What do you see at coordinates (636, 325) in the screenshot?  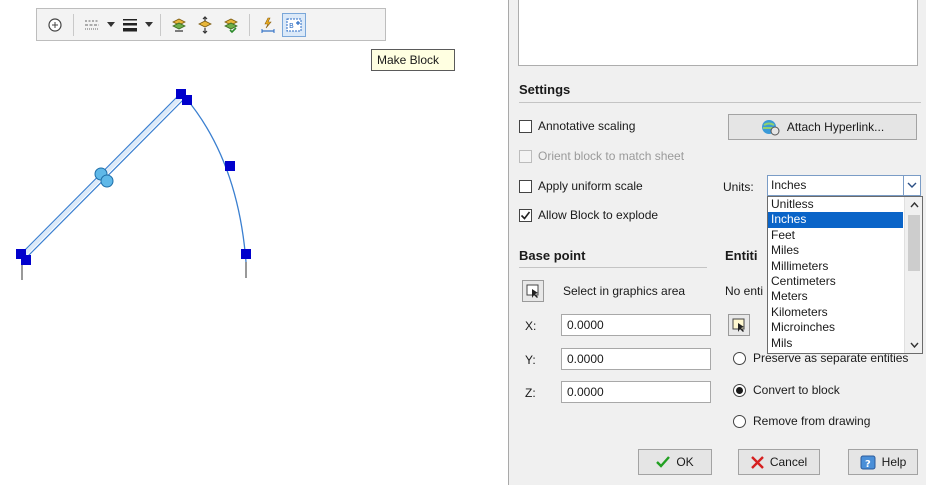 I see `x-field: 0.0000` at bounding box center [636, 325].